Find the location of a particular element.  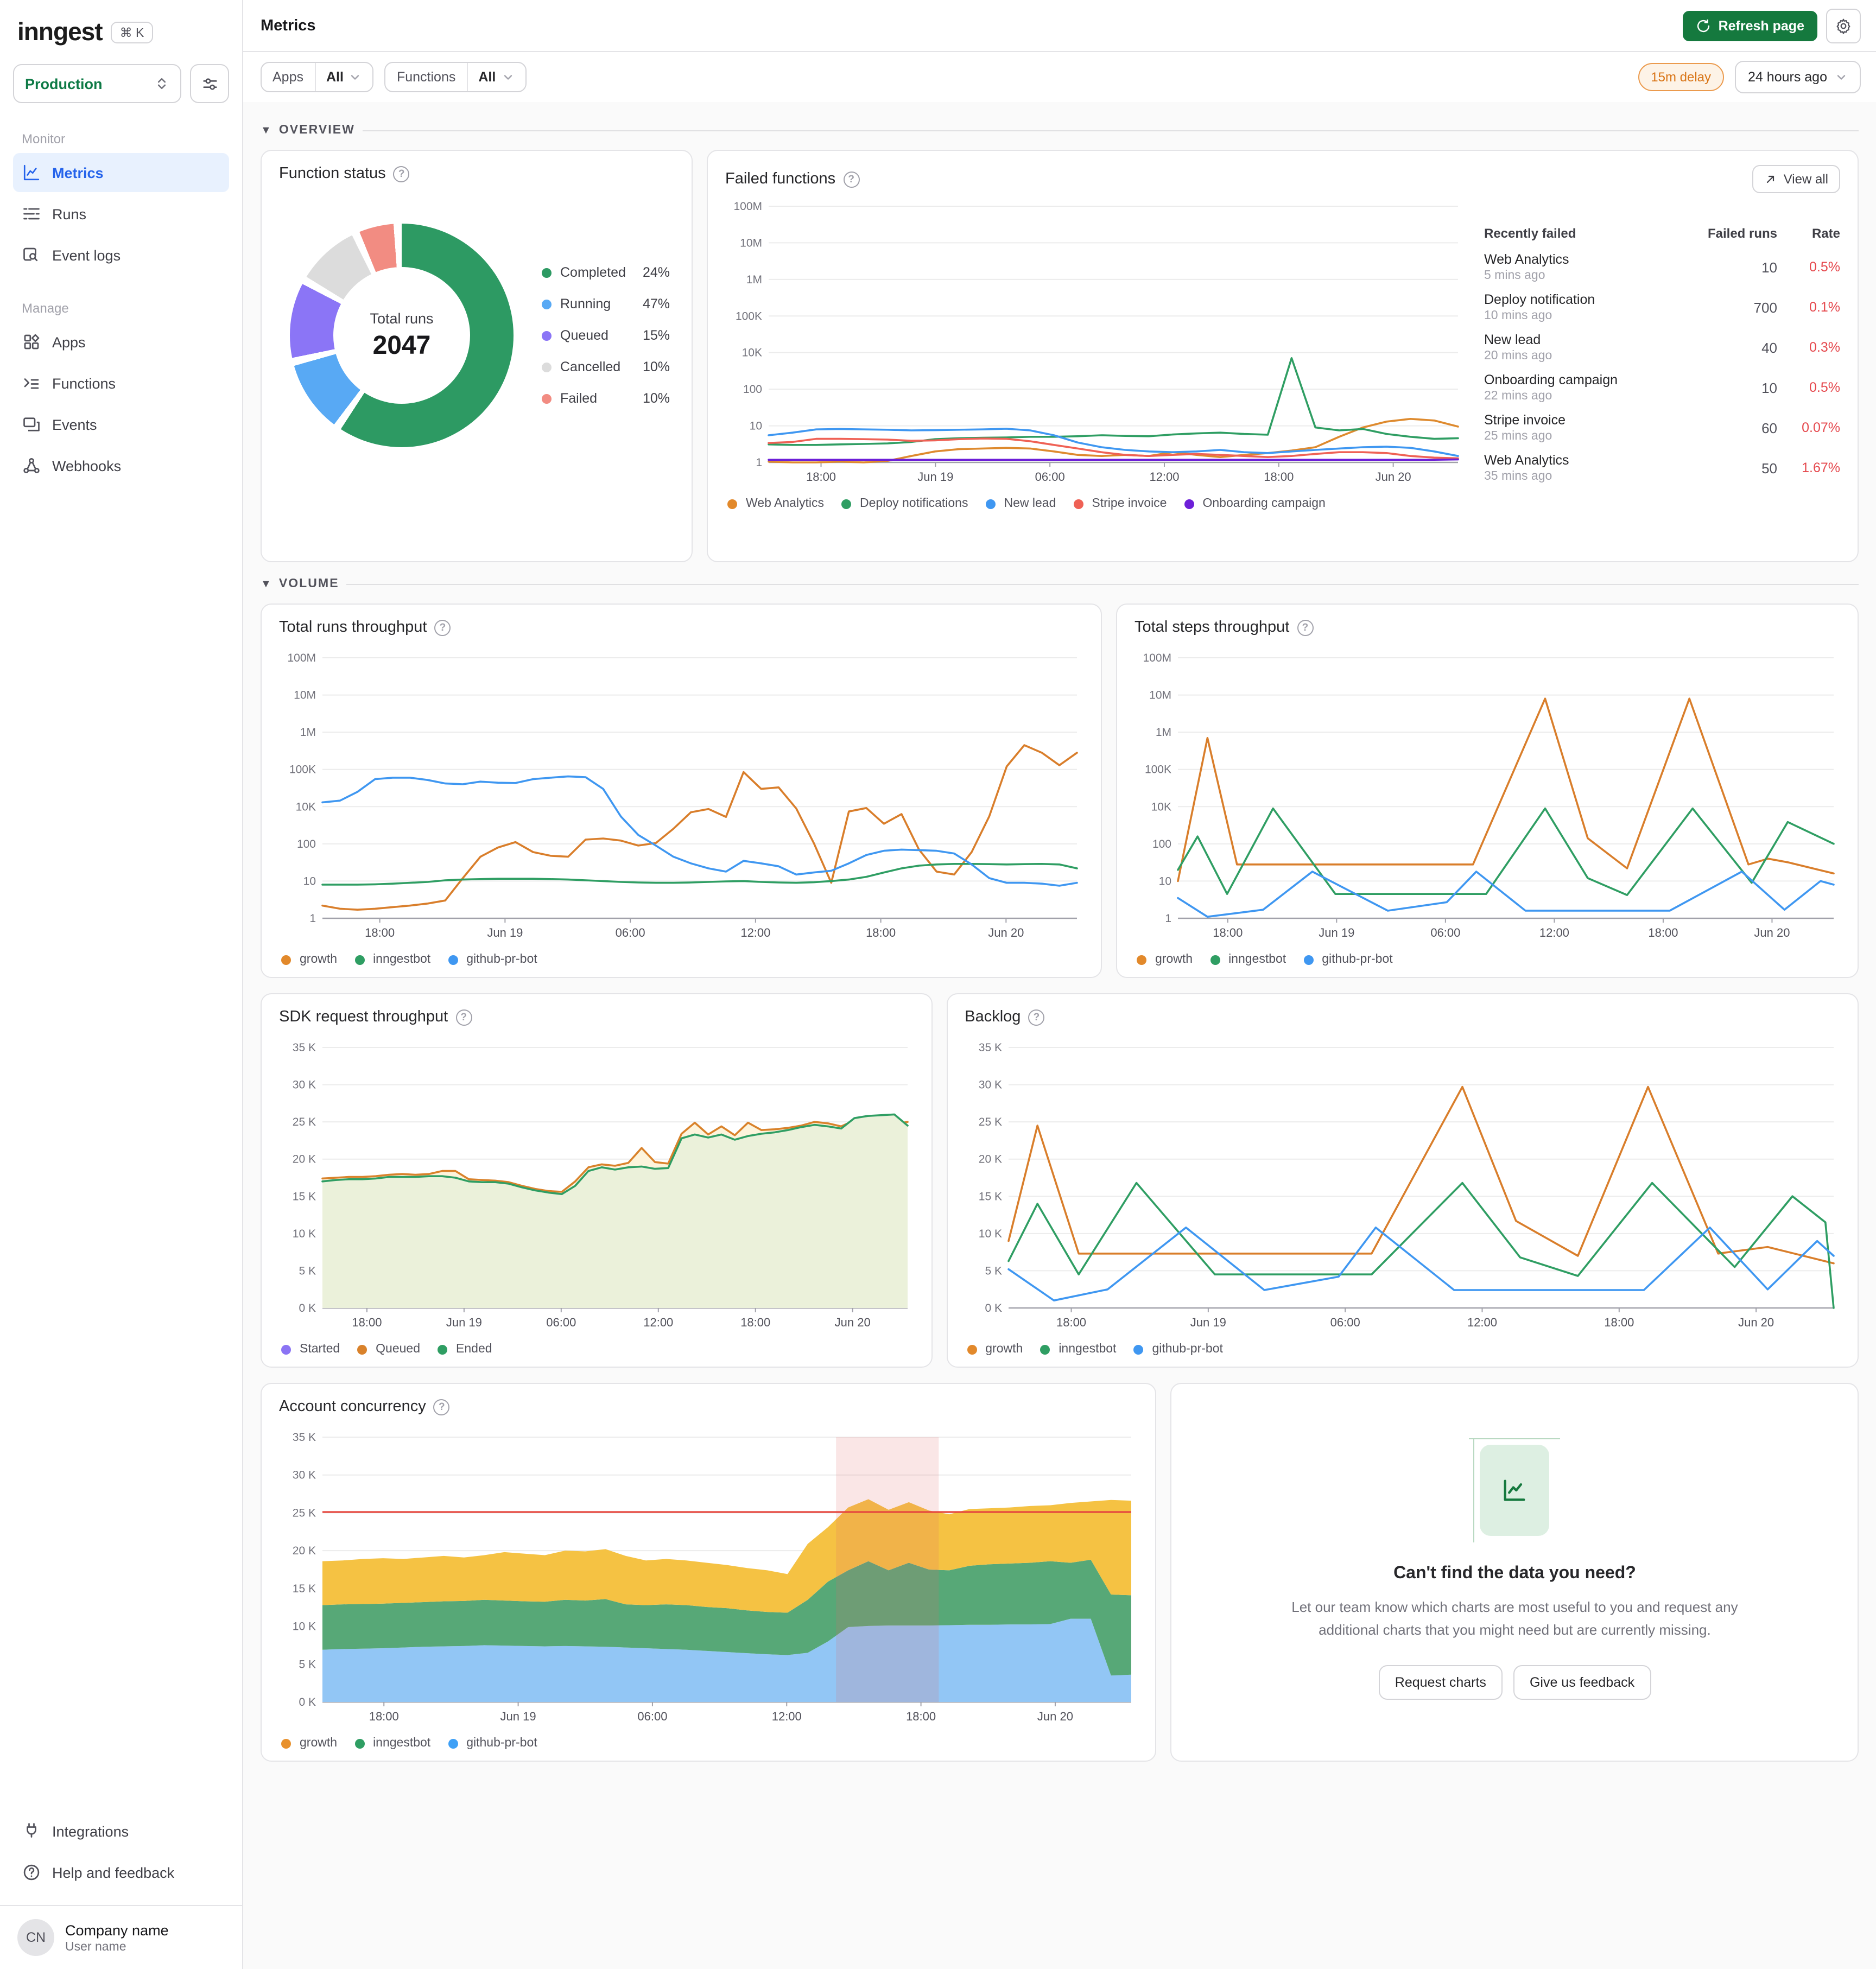

sidebar-item-webhooks: Webhooks is located at coordinates (121, 465).